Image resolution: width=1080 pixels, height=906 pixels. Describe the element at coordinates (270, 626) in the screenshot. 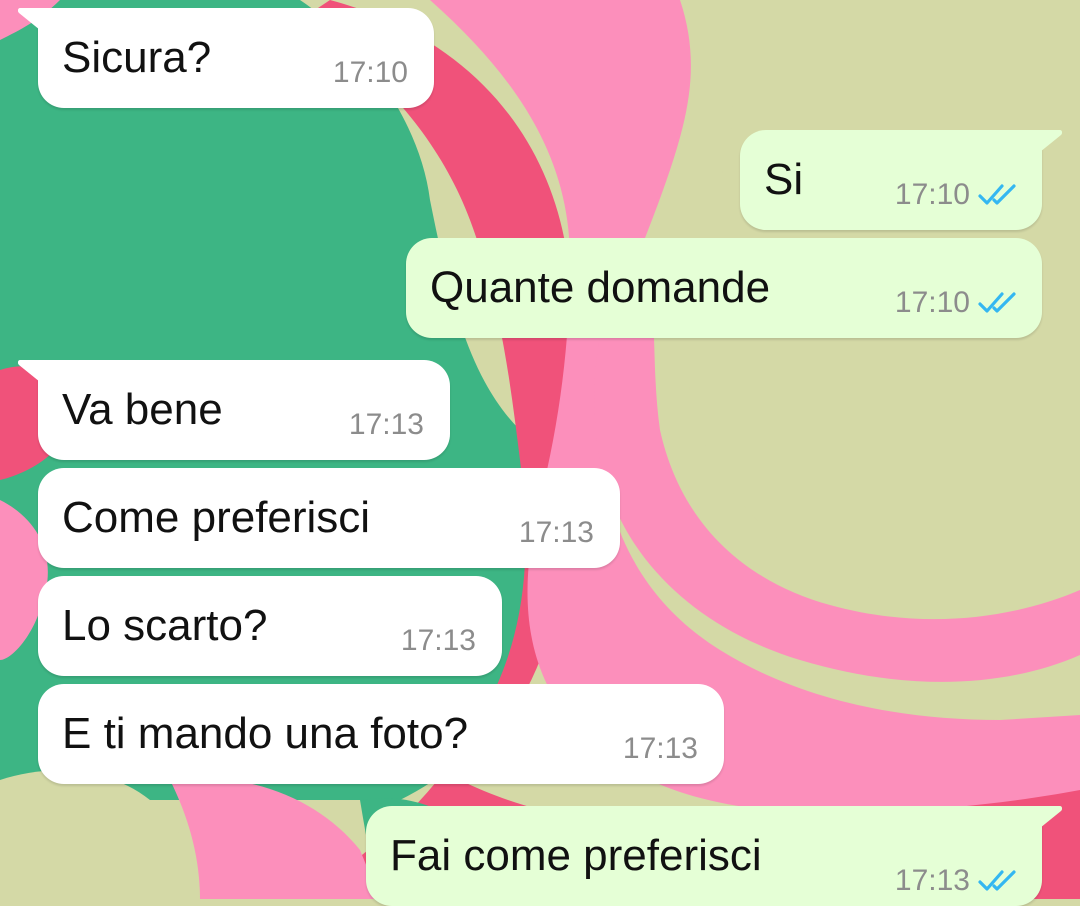

I see `message-bubble-incoming: Lo scarto? 17:13` at that location.